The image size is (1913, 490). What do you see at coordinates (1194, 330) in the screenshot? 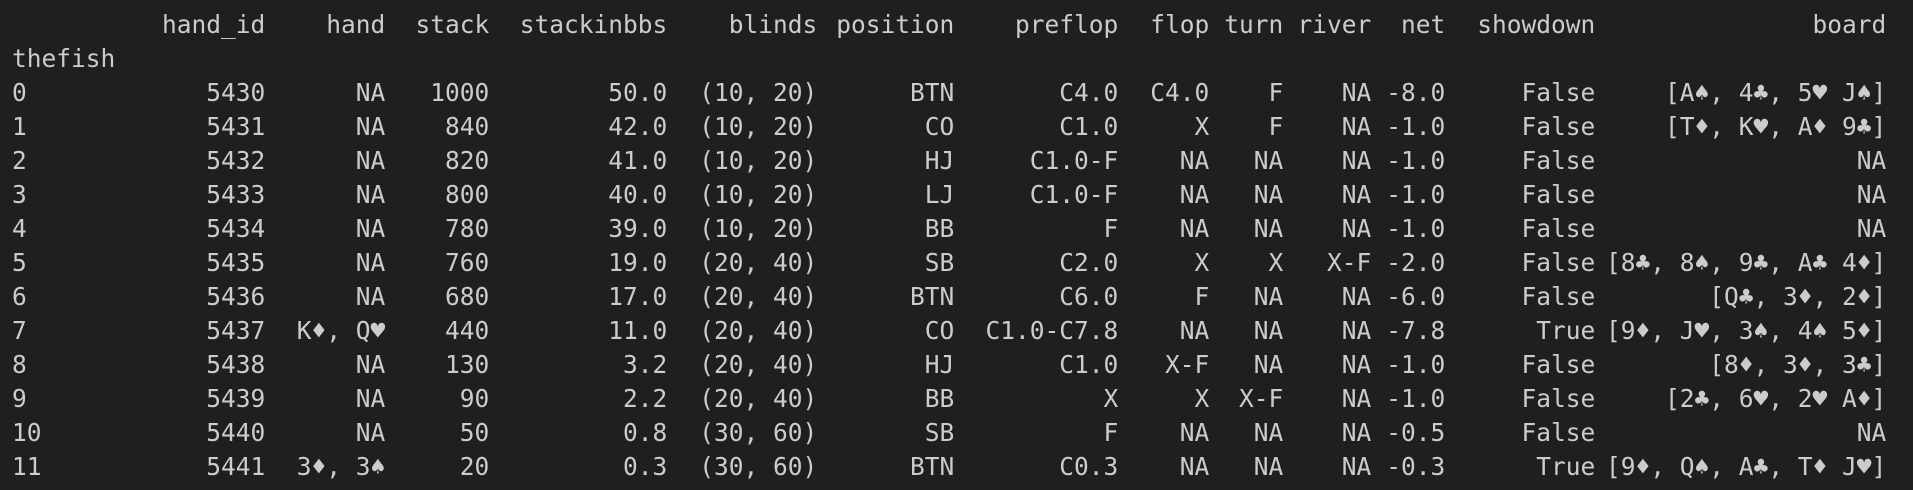
I see `flop-cell: NA` at bounding box center [1194, 330].